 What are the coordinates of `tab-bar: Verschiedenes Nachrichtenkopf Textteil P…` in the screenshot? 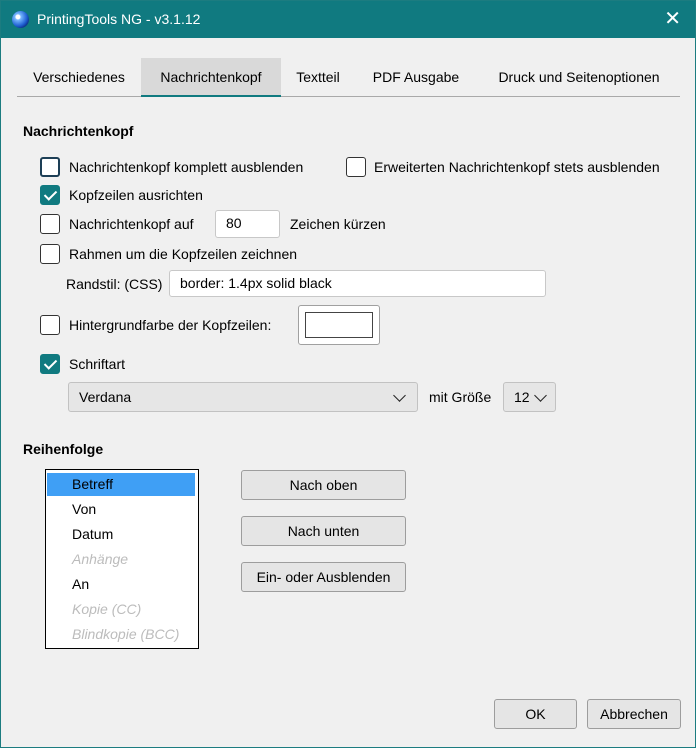 It's located at (348, 77).